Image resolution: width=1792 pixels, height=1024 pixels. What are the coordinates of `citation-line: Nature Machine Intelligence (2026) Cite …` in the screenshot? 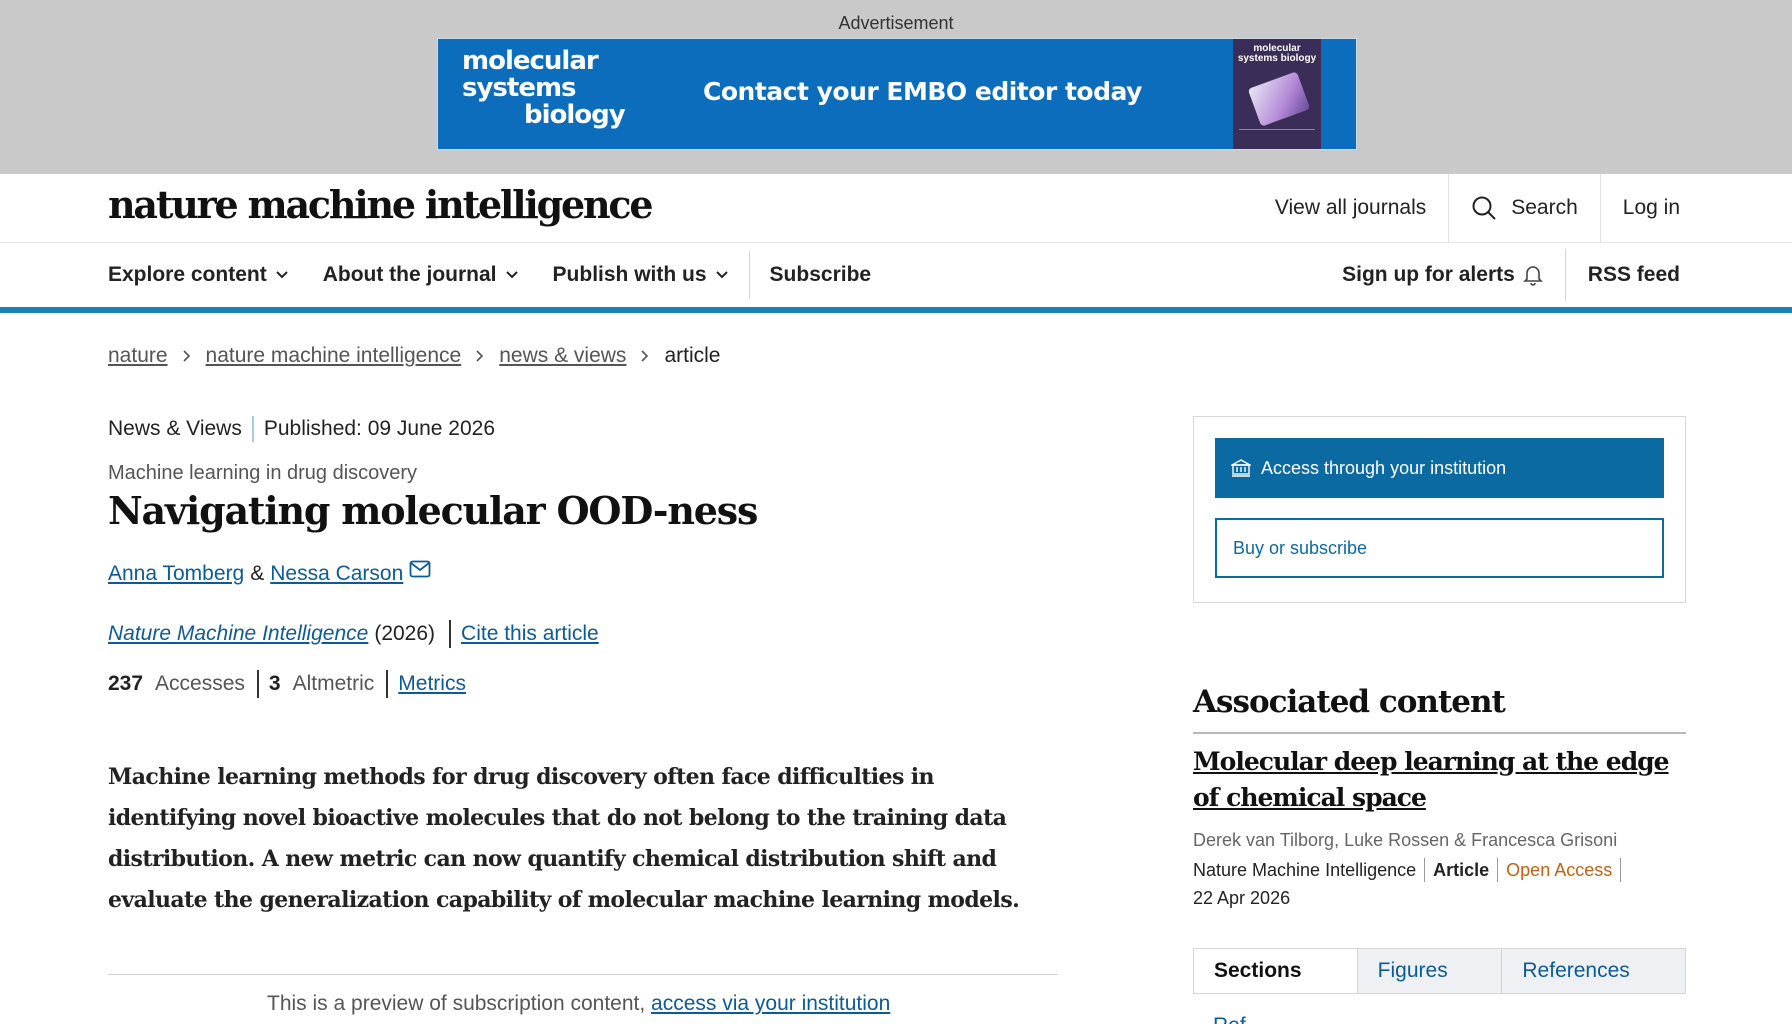 It's located at (353, 634).